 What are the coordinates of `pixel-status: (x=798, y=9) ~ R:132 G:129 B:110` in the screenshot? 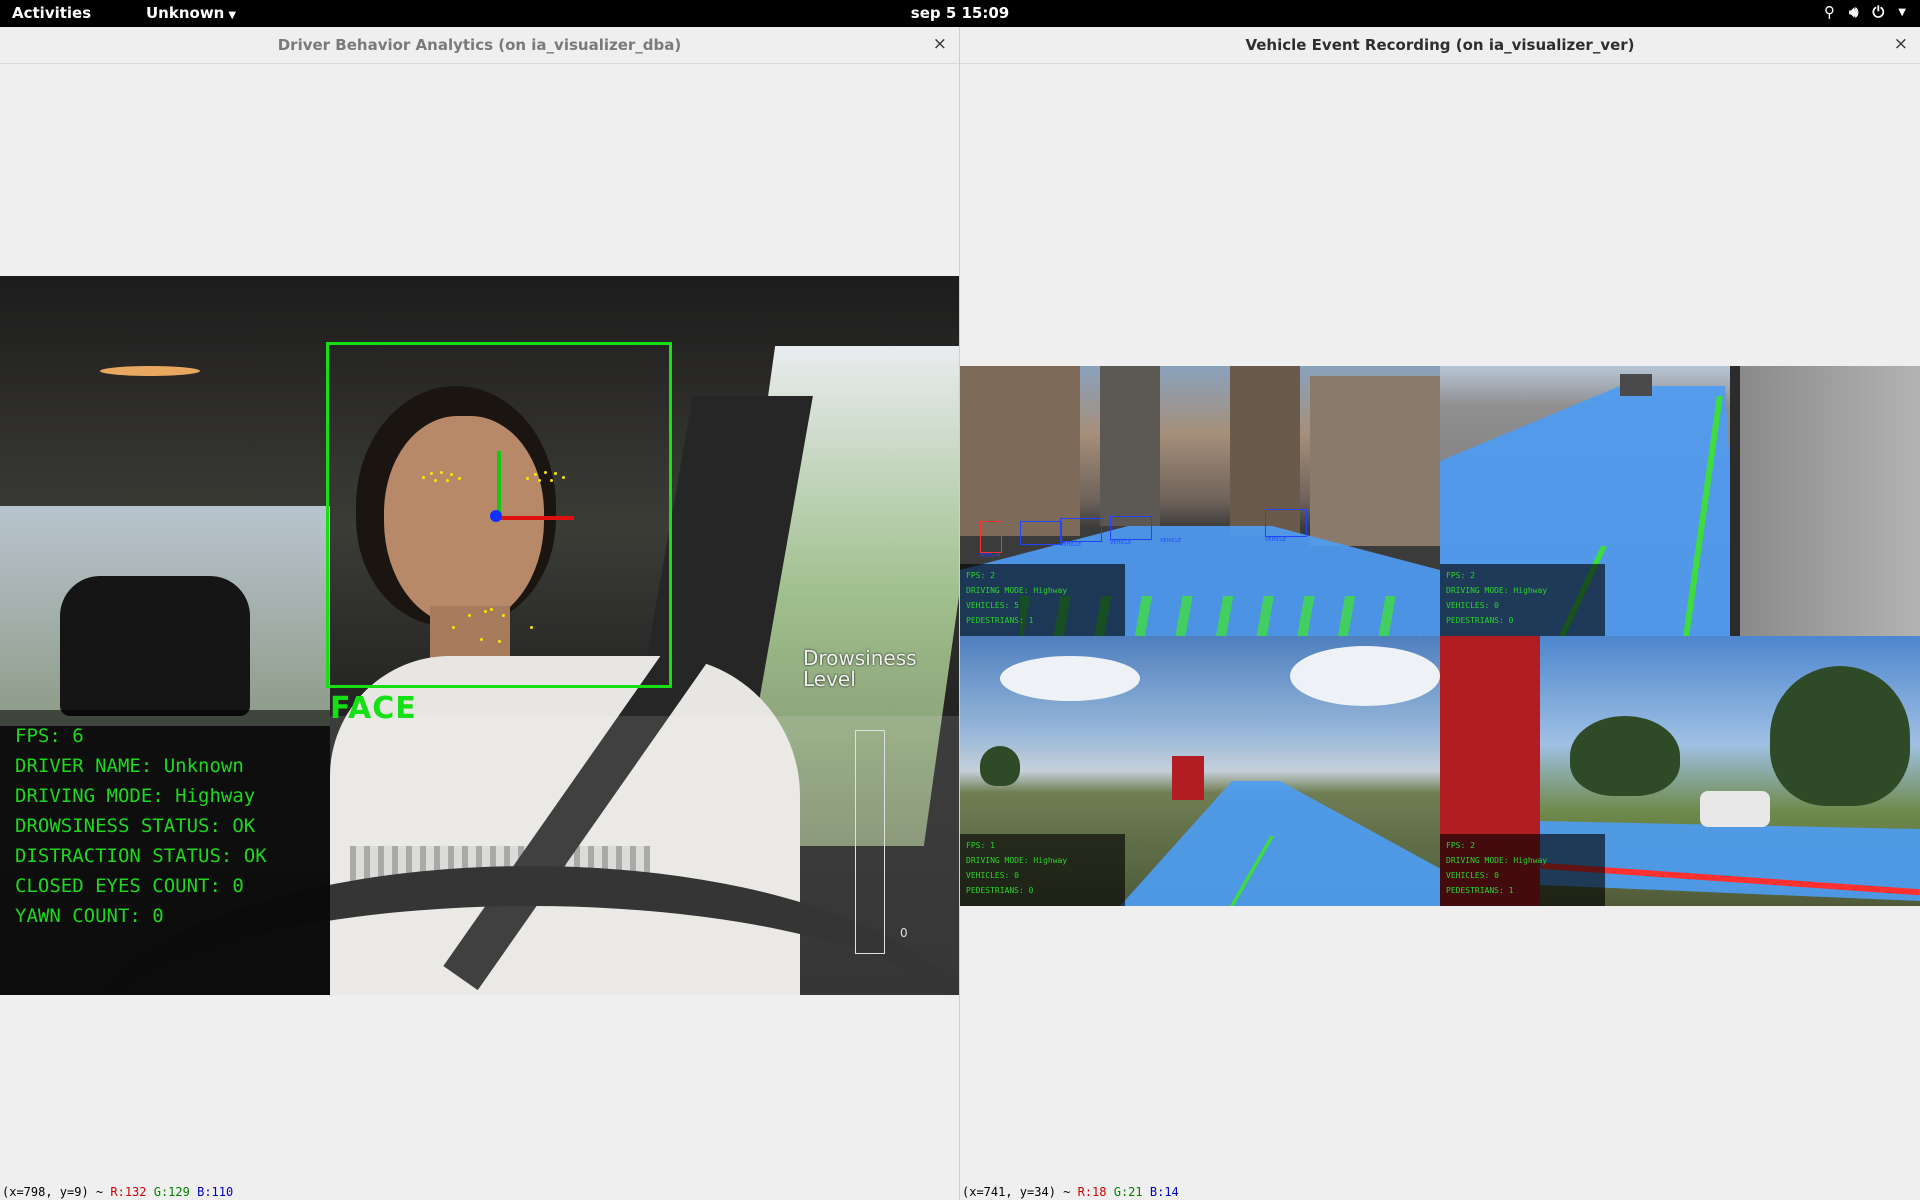 It's located at (117, 1192).